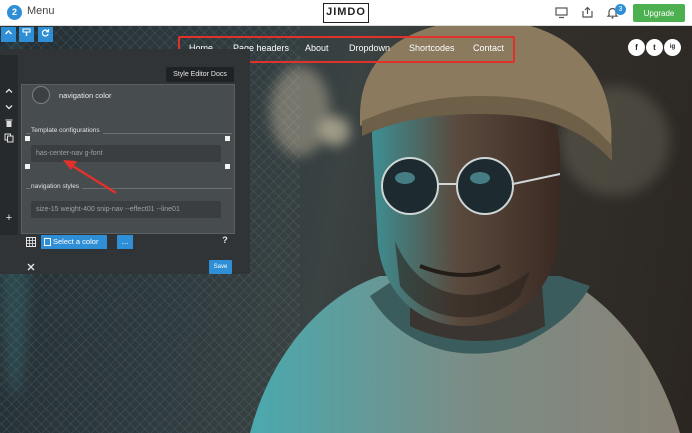  Describe the element at coordinates (57, 186) in the screenshot. I see `navigation-styles-label: navigation styles` at that location.